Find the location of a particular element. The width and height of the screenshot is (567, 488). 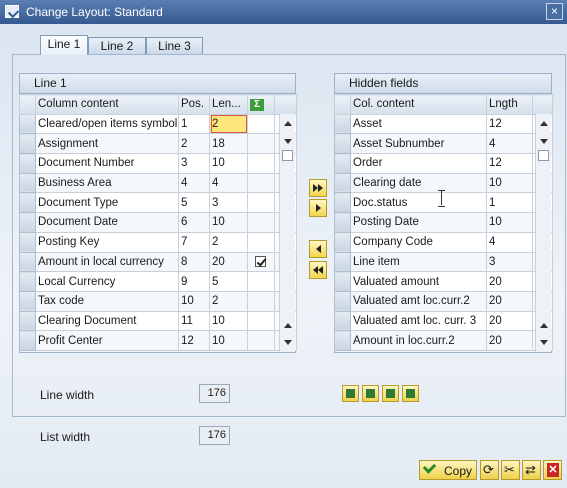

position-cell: 3 is located at coordinates (194, 163).